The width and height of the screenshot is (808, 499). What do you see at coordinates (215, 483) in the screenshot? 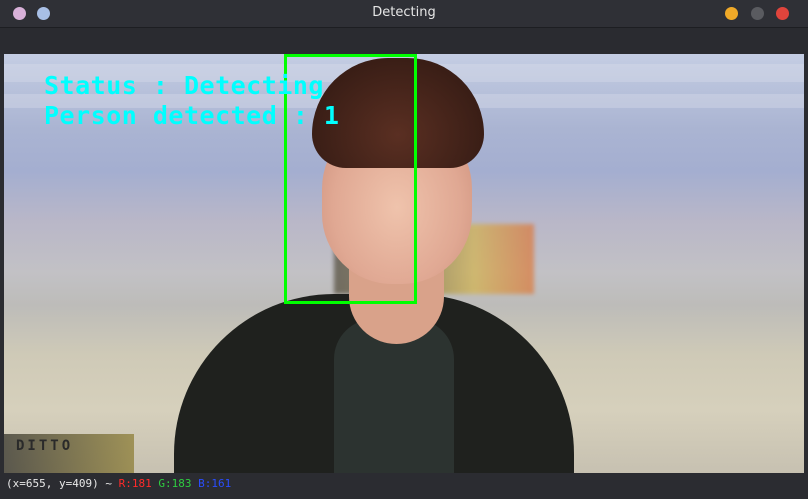
I see `pixel-b-value: B:161` at bounding box center [215, 483].